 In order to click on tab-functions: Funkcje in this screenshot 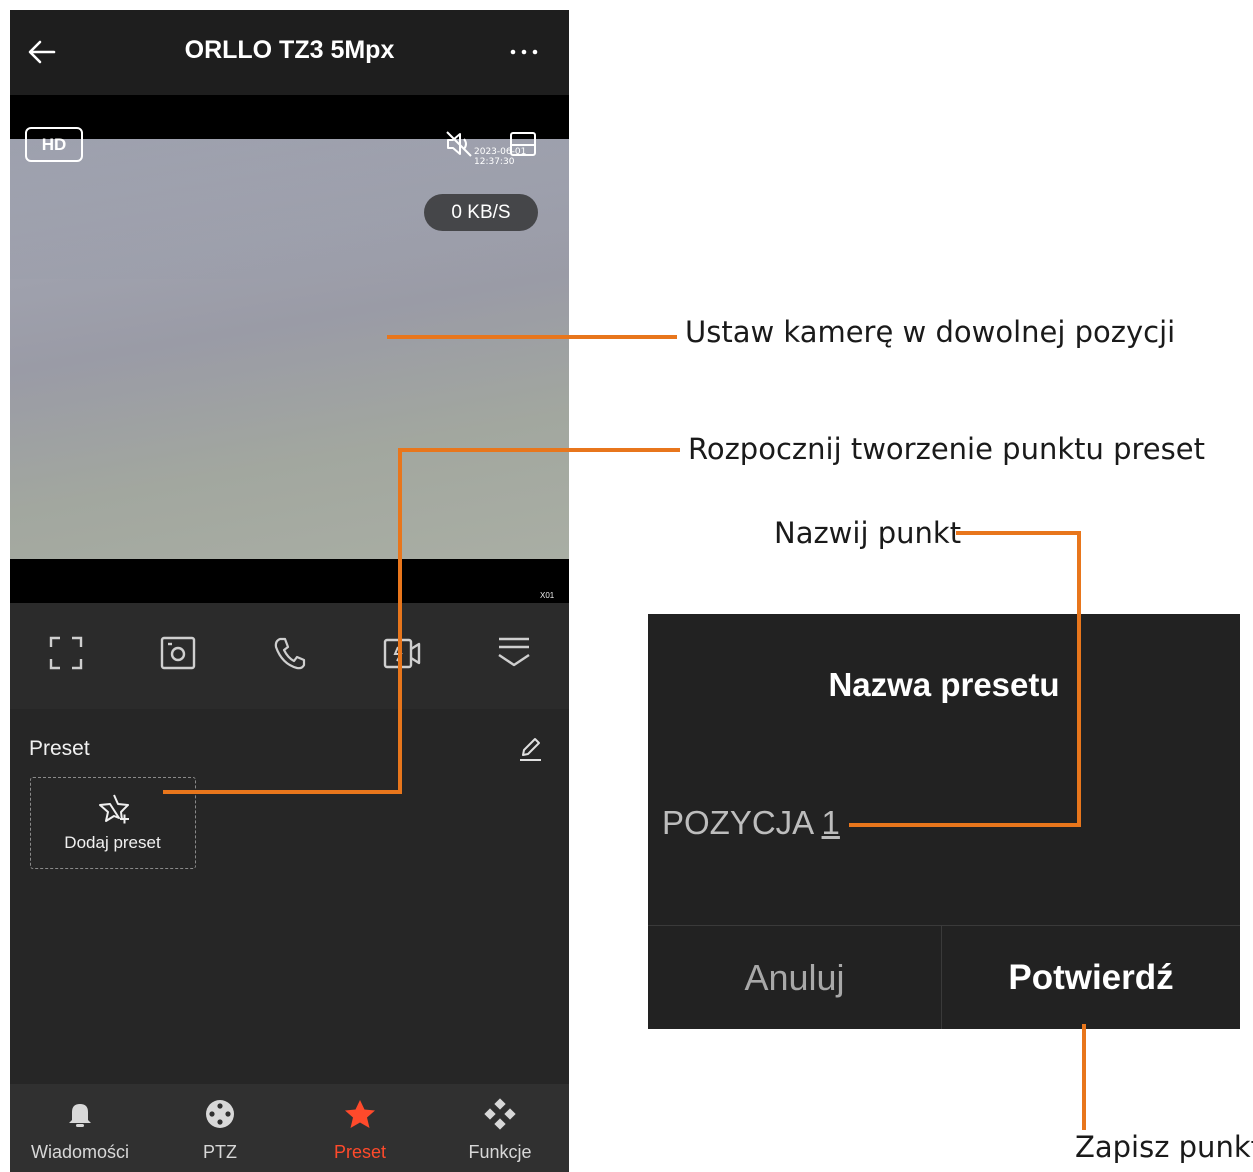, I will do `click(499, 1128)`.